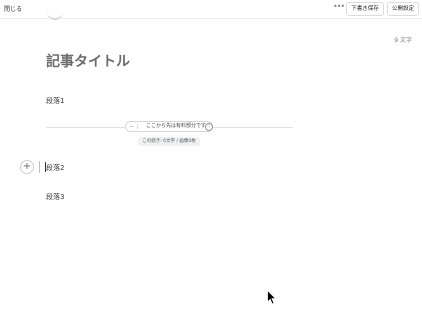 This screenshot has height=315, width=422. I want to click on add-block-button: +, so click(27, 167).